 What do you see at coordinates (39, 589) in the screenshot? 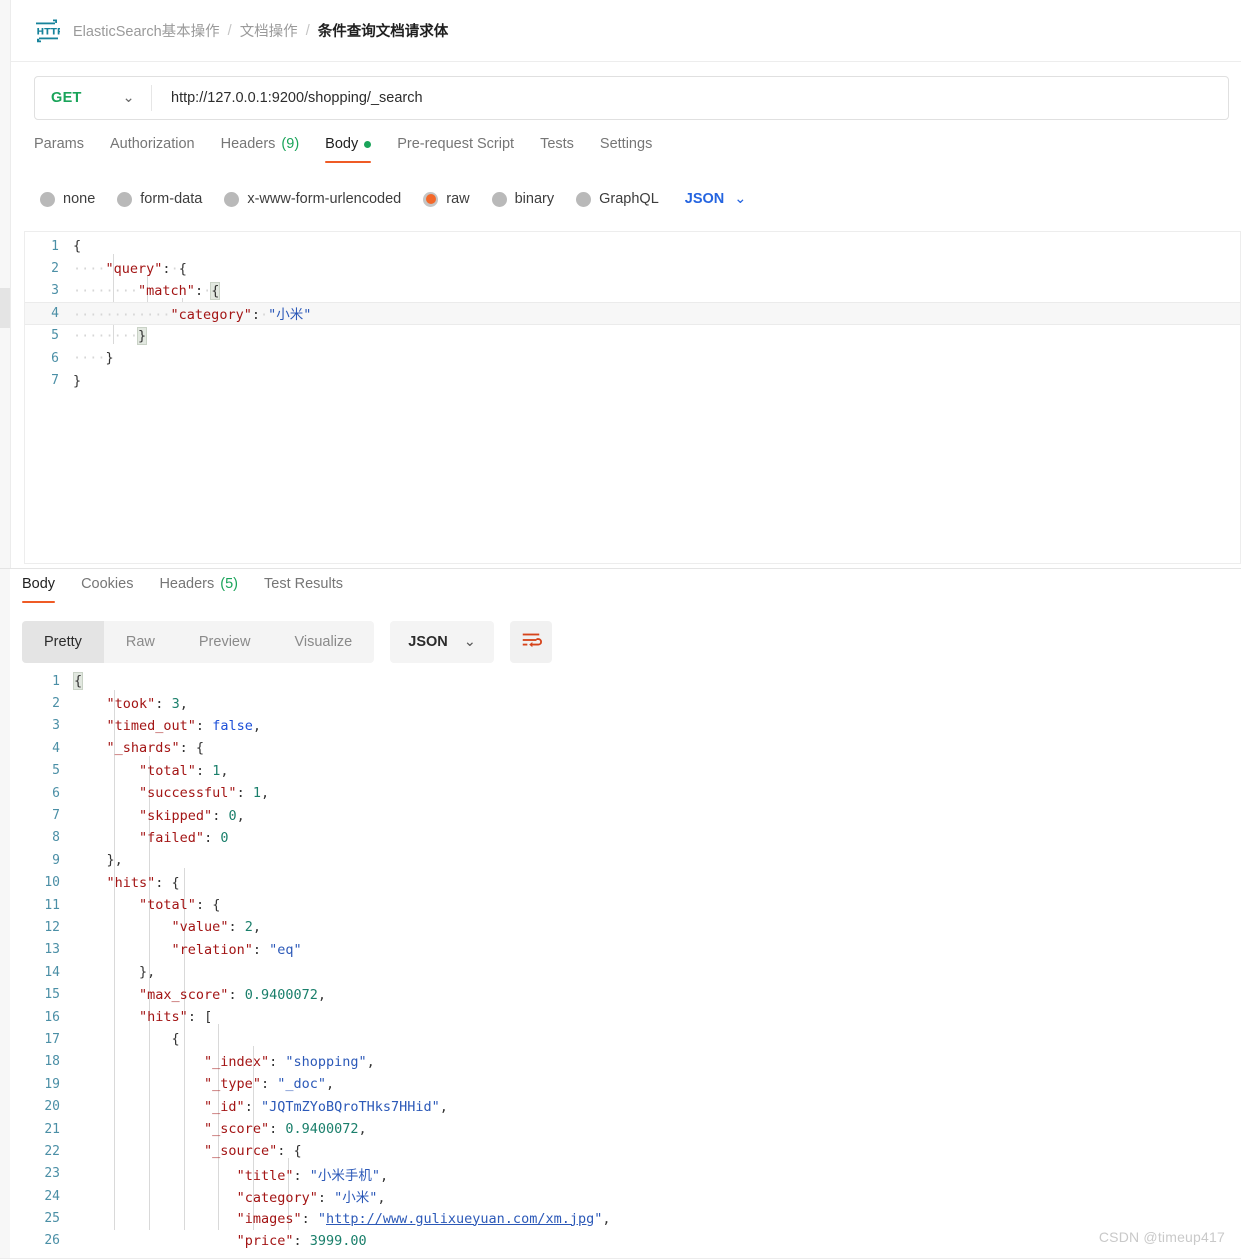
I see `response-tab-body: Body` at bounding box center [39, 589].